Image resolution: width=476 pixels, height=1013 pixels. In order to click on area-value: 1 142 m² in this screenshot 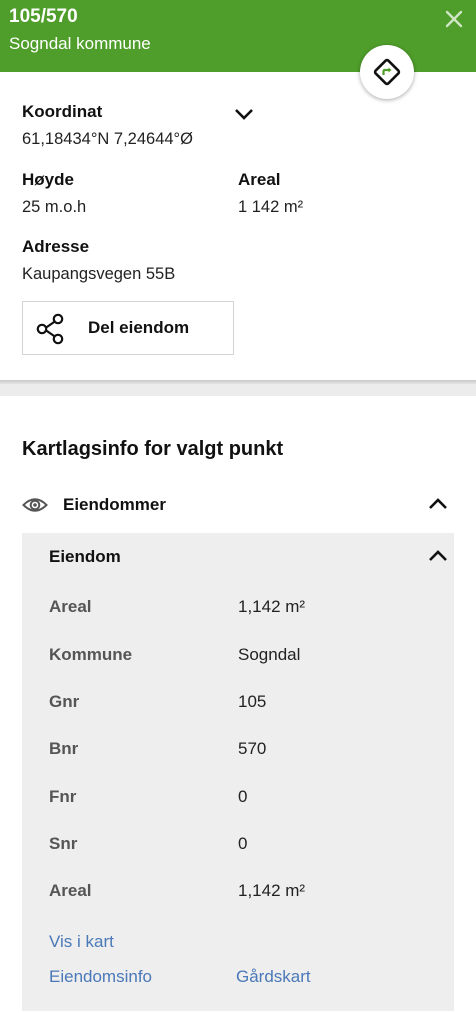, I will do `click(271, 207)`.